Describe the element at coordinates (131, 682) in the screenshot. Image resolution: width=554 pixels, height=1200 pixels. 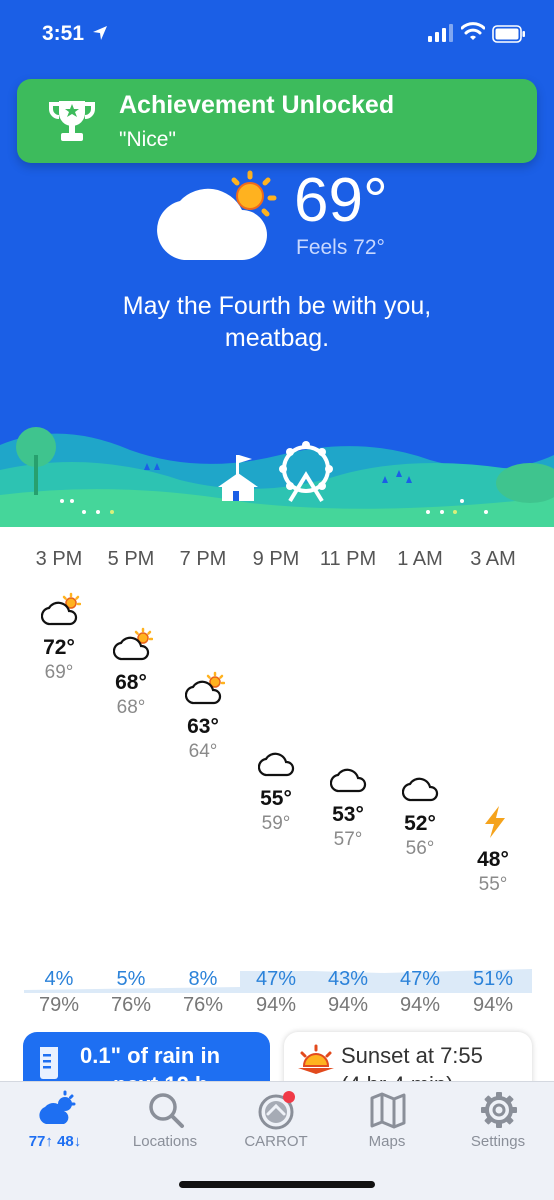
I see `hour-temperature: 68°` at that location.